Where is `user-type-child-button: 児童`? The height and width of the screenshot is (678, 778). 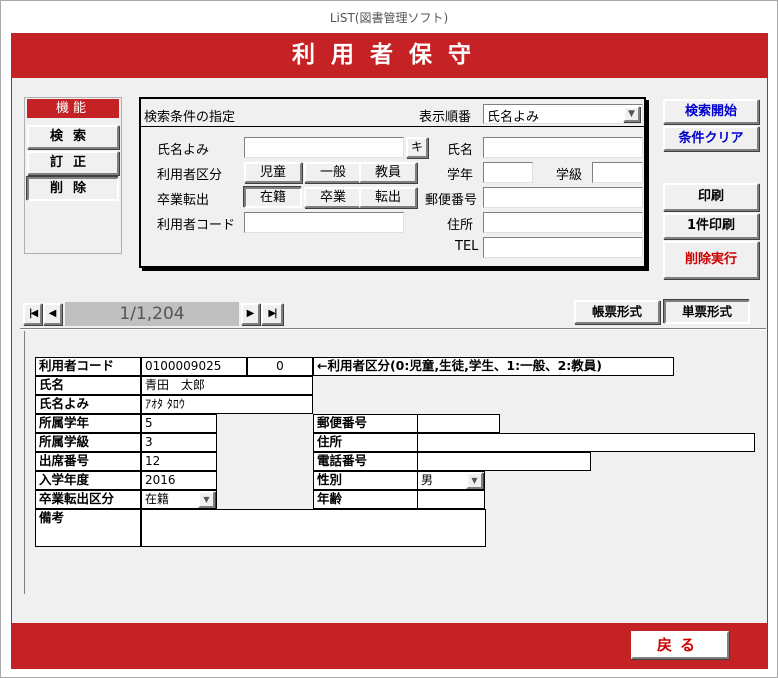 user-type-child-button: 児童 is located at coordinates (273, 172).